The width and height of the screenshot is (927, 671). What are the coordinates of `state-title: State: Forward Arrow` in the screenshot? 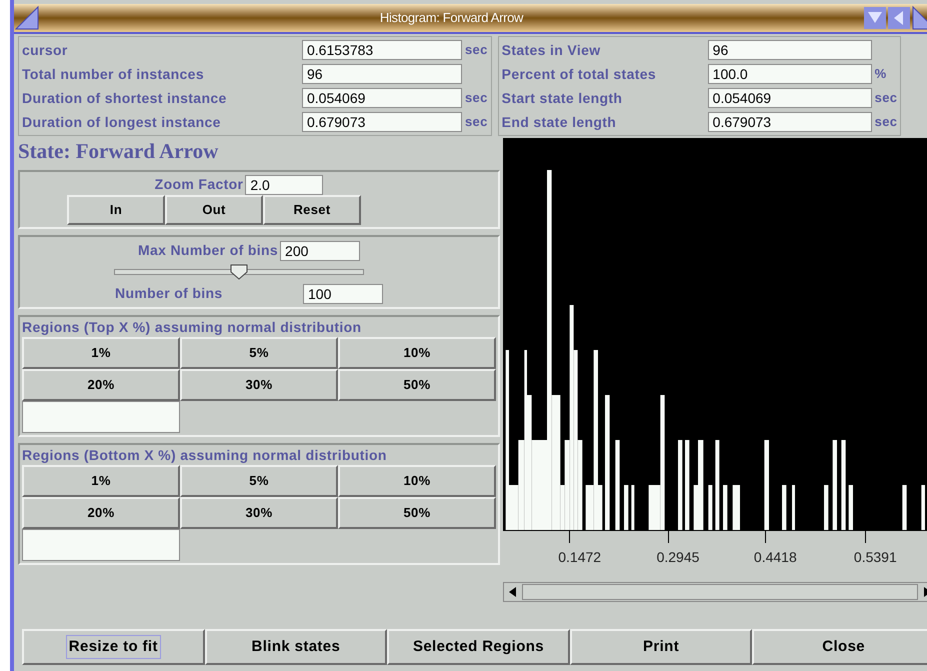 It's located at (119, 151).